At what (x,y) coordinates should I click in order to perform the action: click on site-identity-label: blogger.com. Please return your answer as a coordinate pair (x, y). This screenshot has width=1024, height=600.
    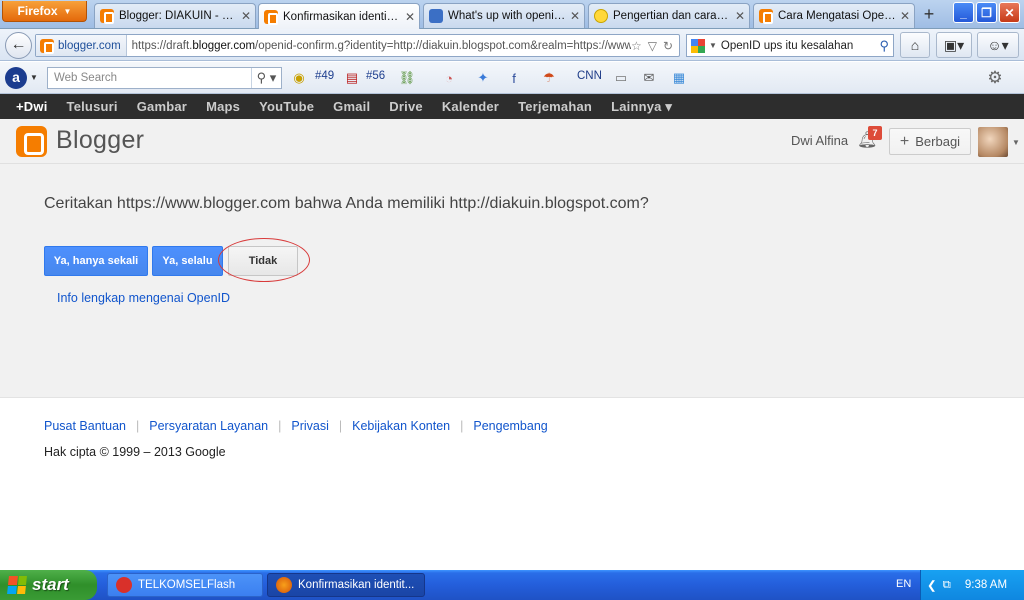
    Looking at the image, I should click on (89, 45).